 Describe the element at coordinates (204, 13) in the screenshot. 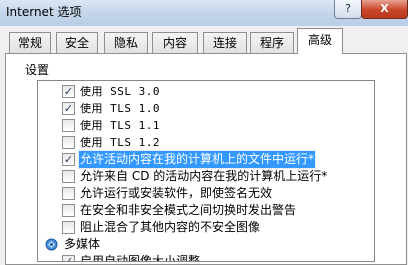

I see `title-bar: Internet 选项 ? X` at that location.